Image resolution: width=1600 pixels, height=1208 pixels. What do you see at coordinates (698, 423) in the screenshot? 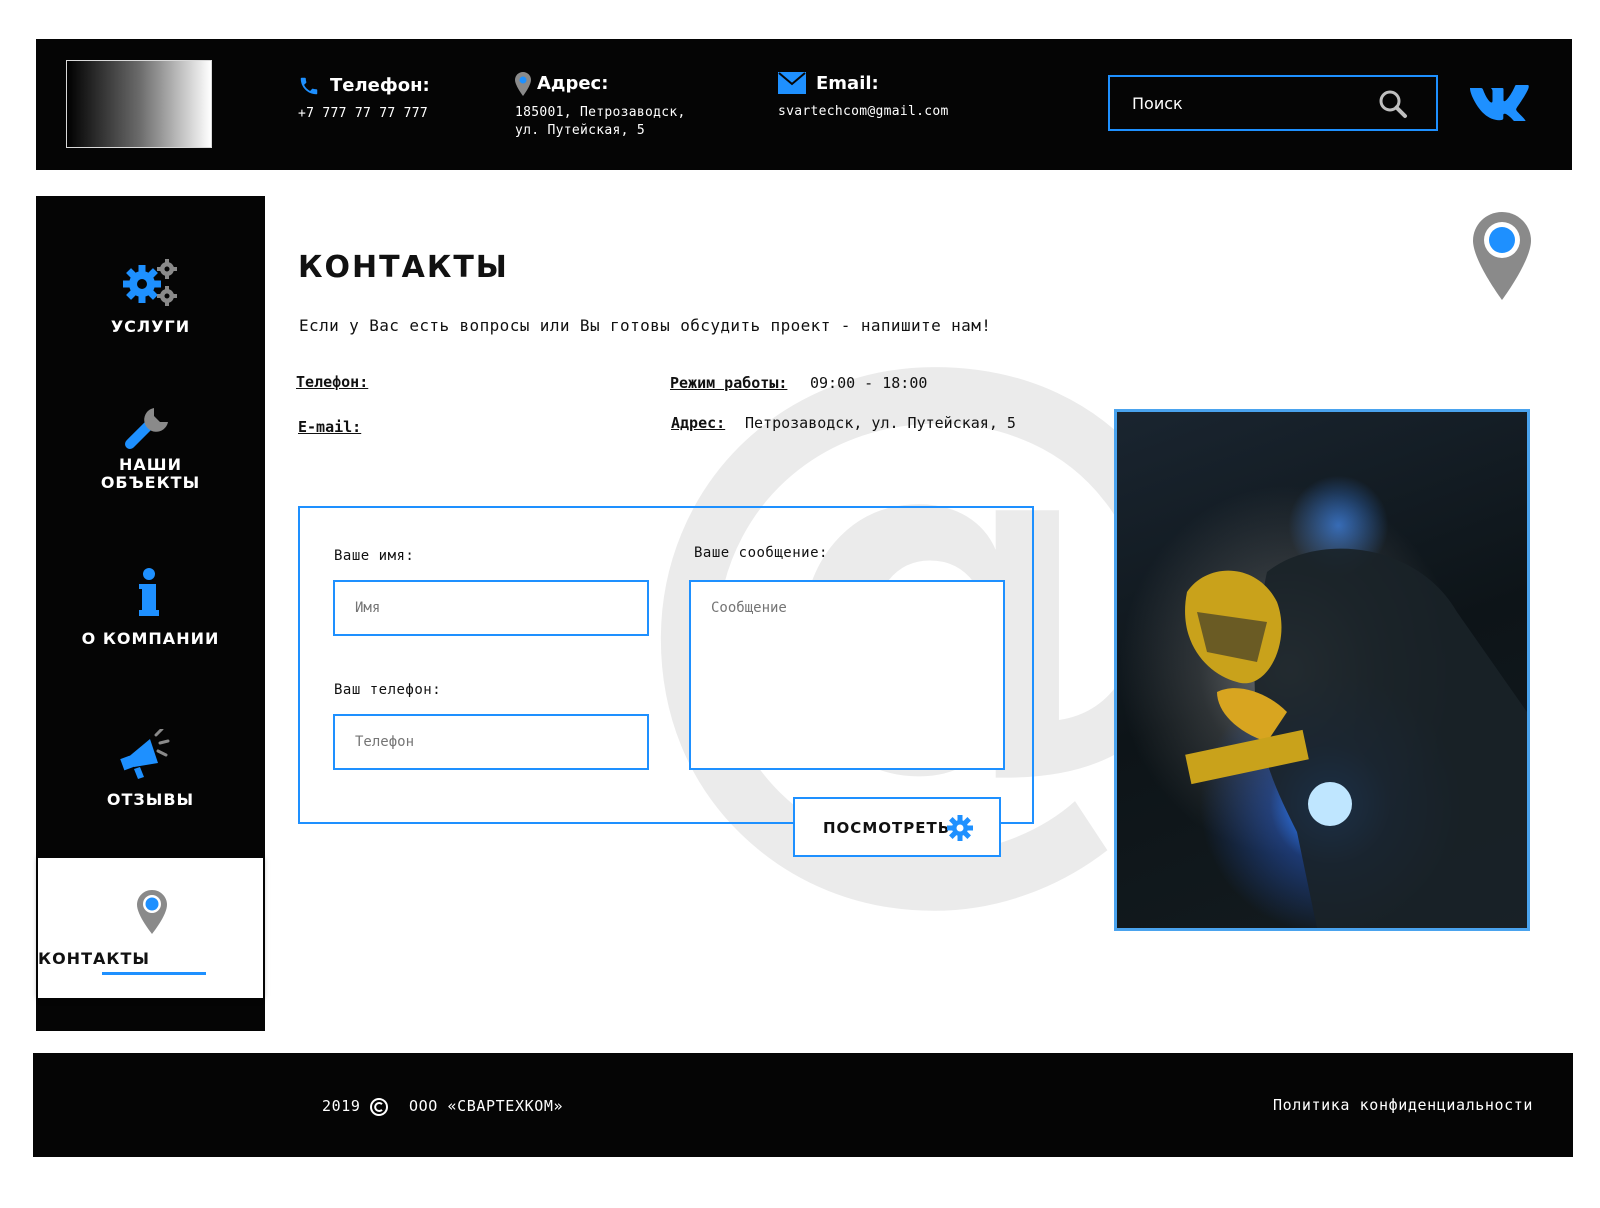
I see `info-address-label: Адрес:` at bounding box center [698, 423].